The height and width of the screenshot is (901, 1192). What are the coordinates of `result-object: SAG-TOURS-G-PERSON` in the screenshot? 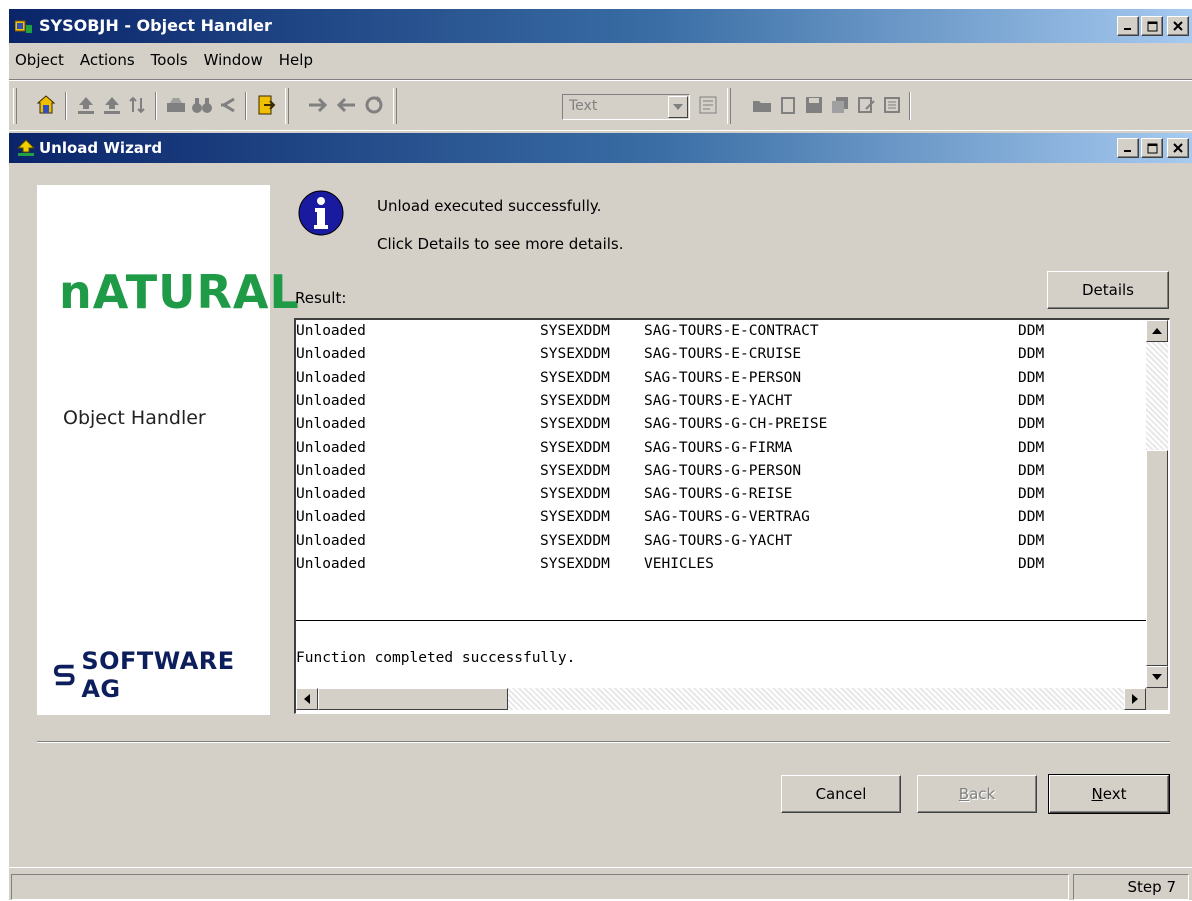 It's located at (723, 470).